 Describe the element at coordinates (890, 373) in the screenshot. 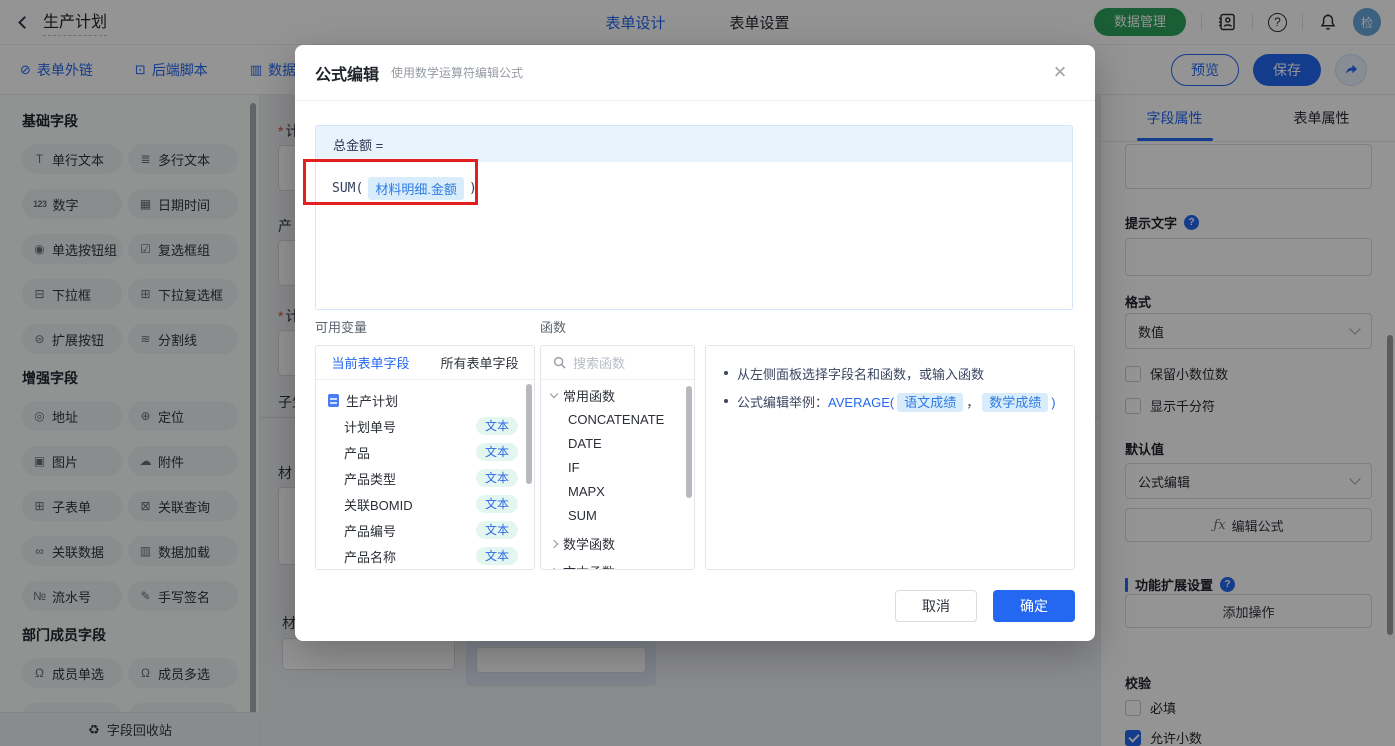

I see `tip-line: 从左侧面板选择字段名和函数，或输入函数` at that location.